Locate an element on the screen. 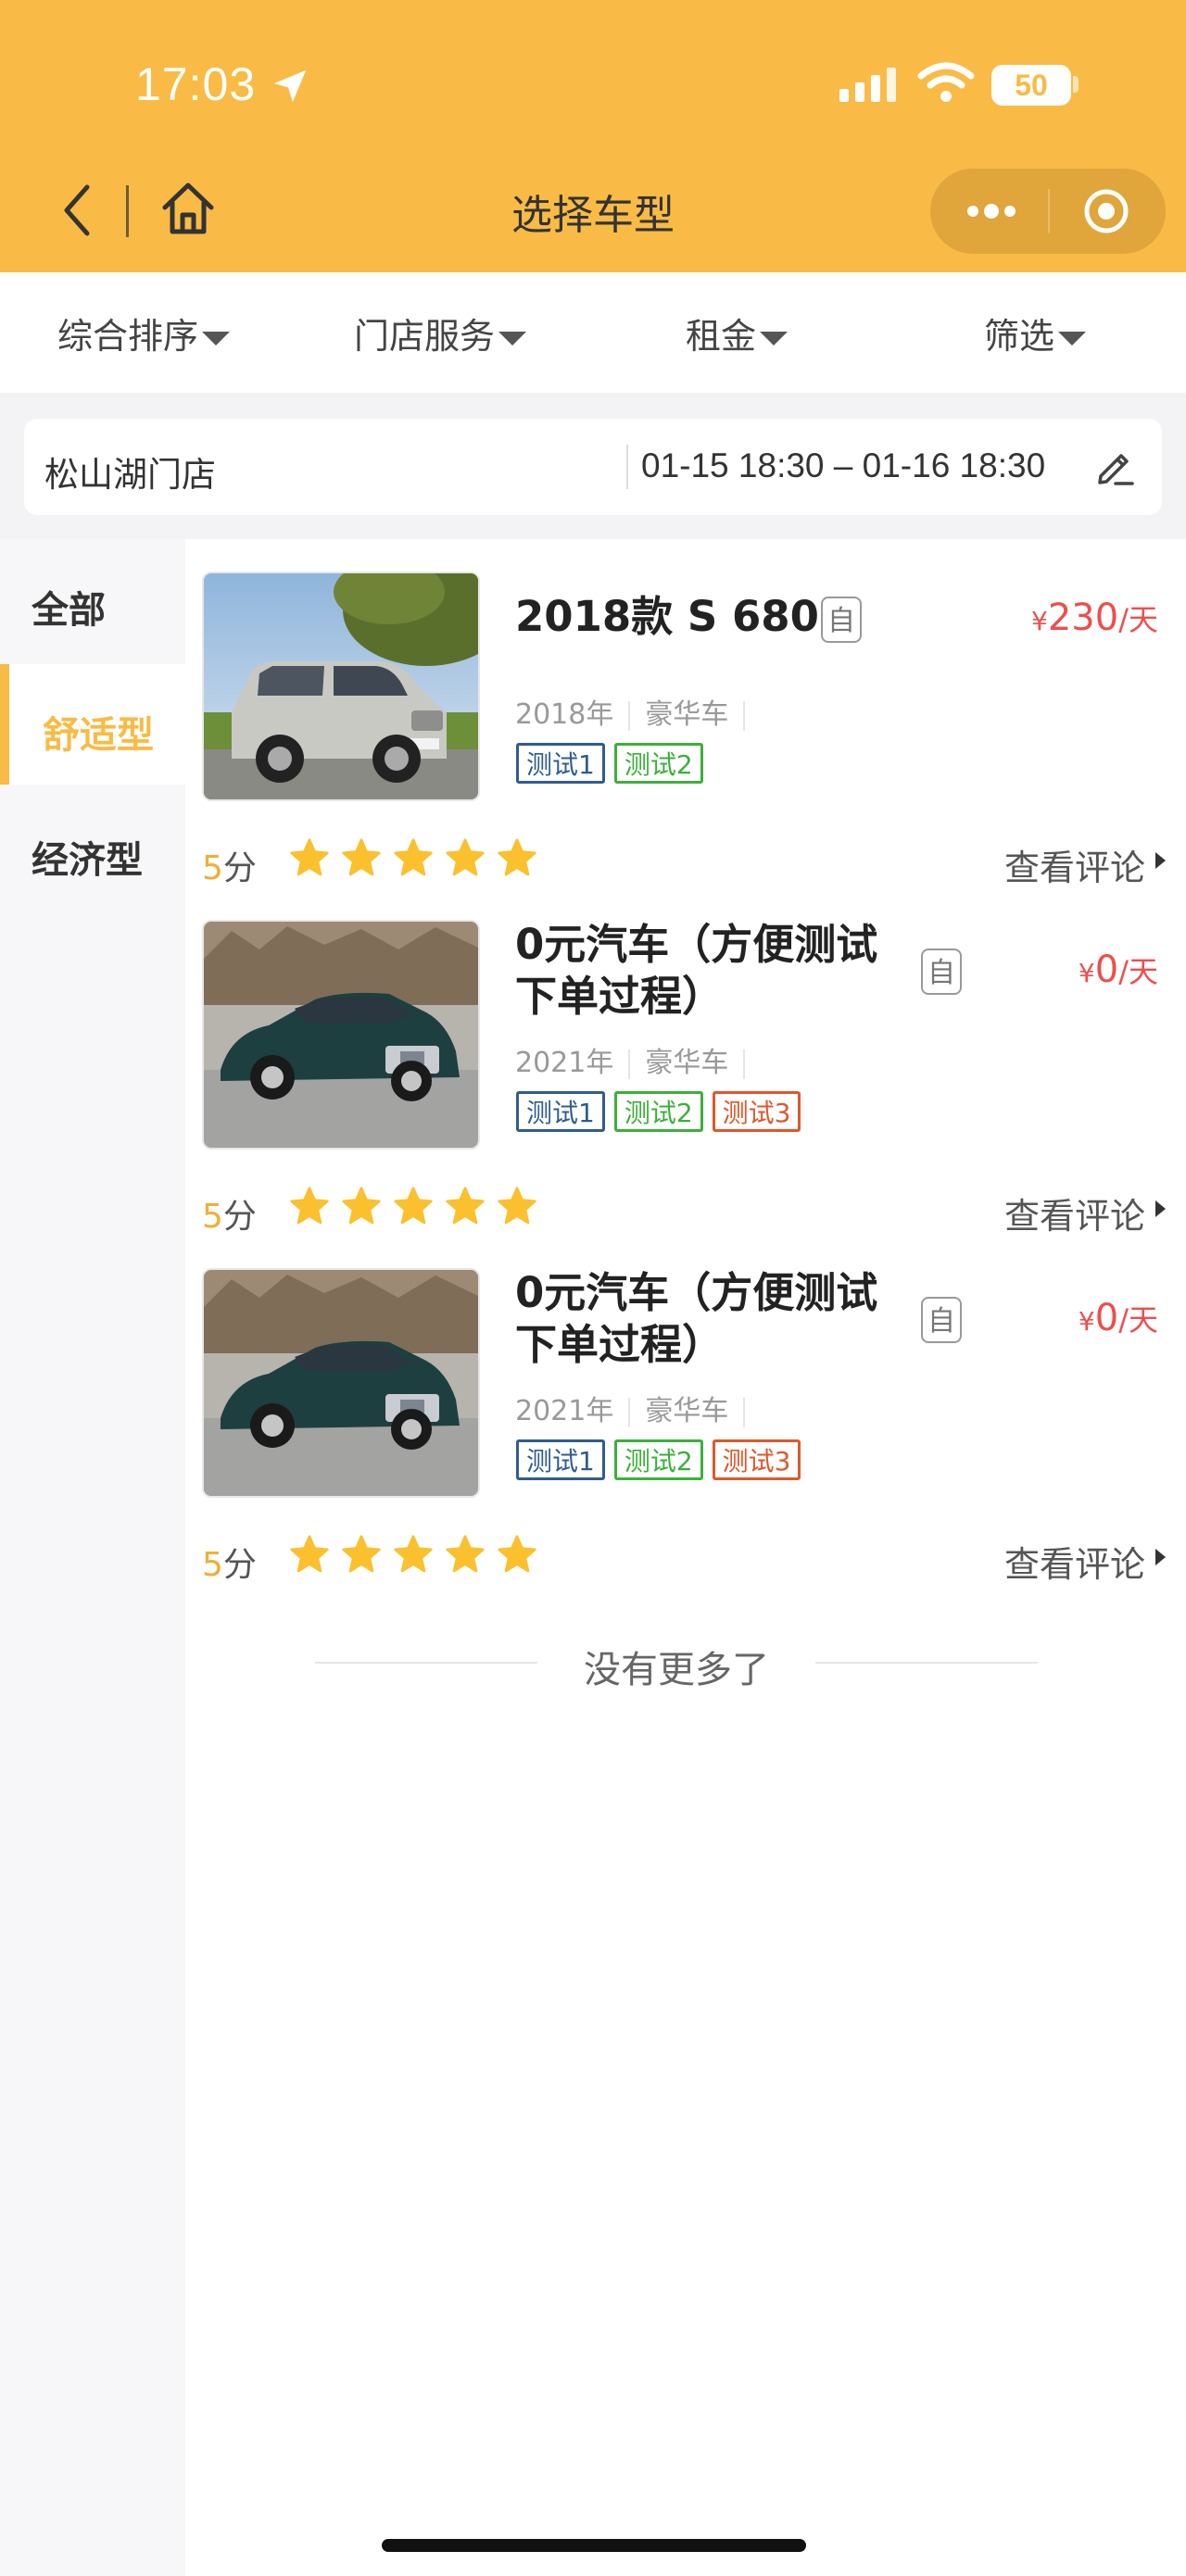 This screenshot has width=1186, height=2576. car-score: 5分 is located at coordinates (229, 865).